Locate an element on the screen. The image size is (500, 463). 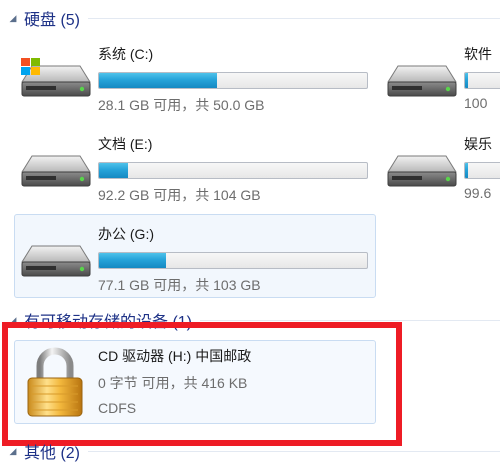
group-title: 其他 (2) is located at coordinates (52, 453).